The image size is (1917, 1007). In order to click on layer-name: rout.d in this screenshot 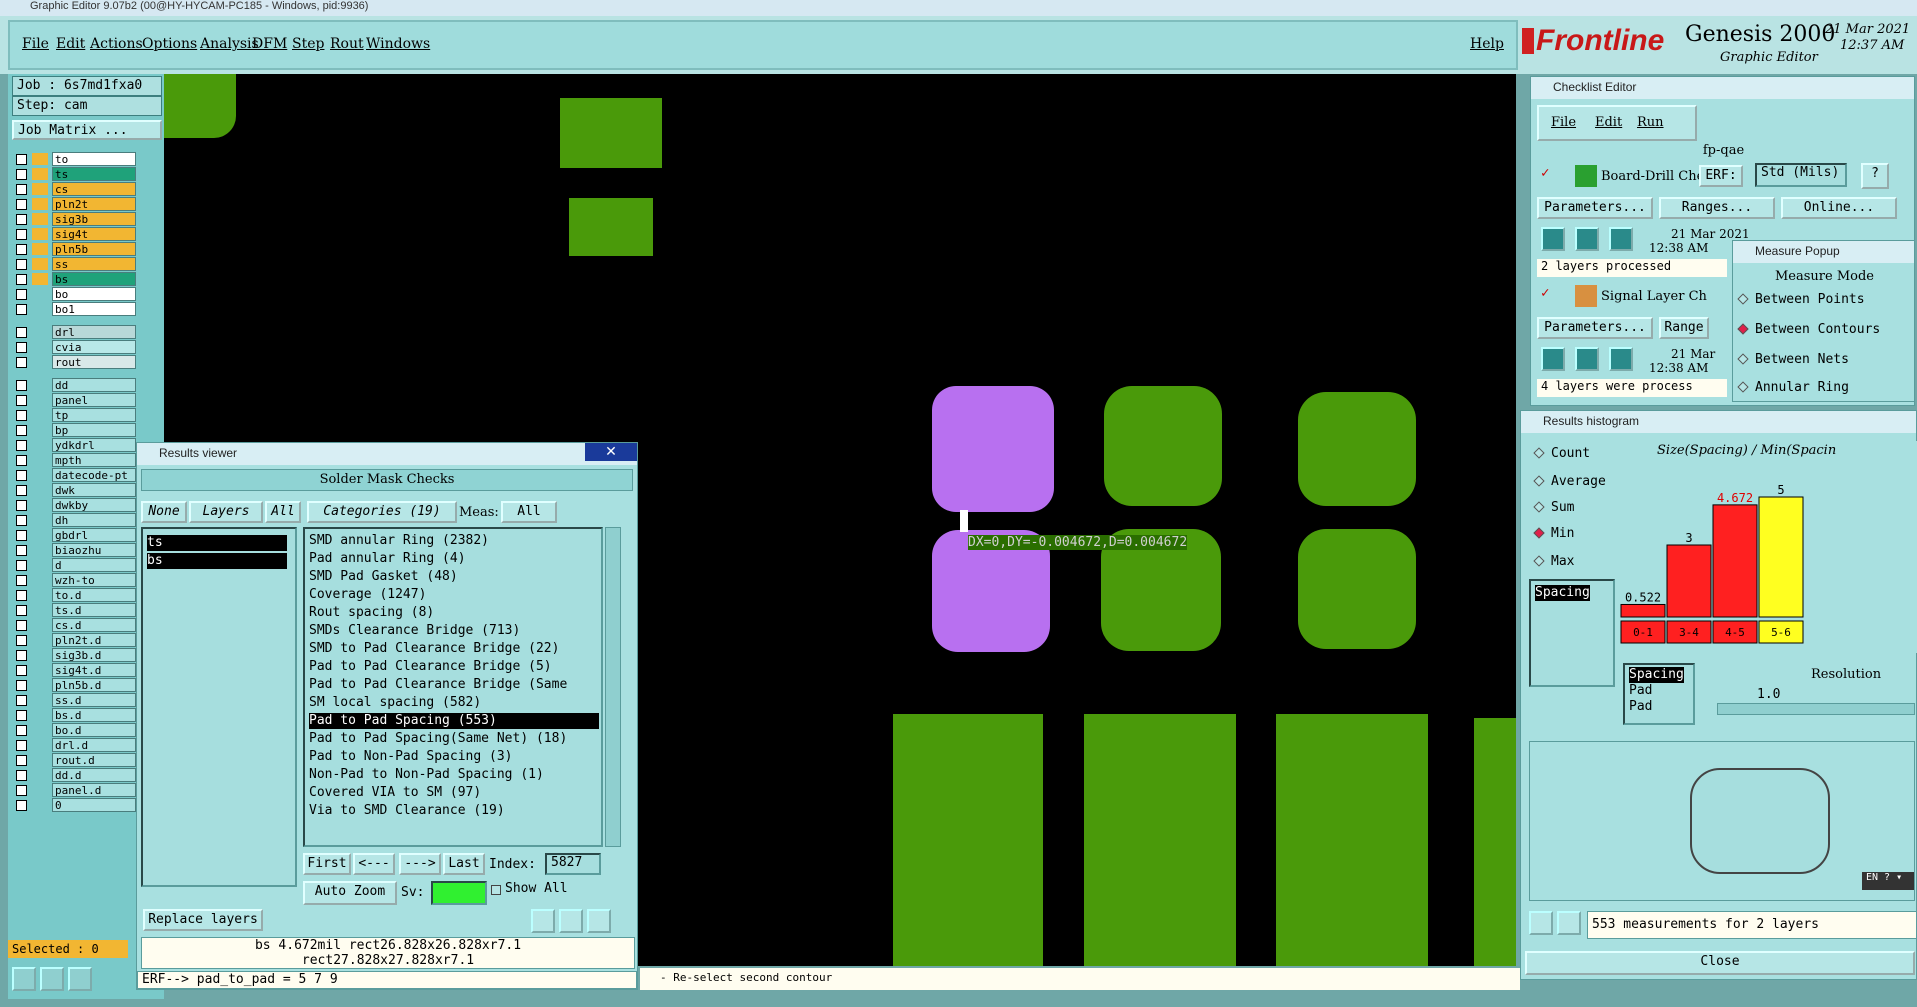, I will do `click(94, 760)`.